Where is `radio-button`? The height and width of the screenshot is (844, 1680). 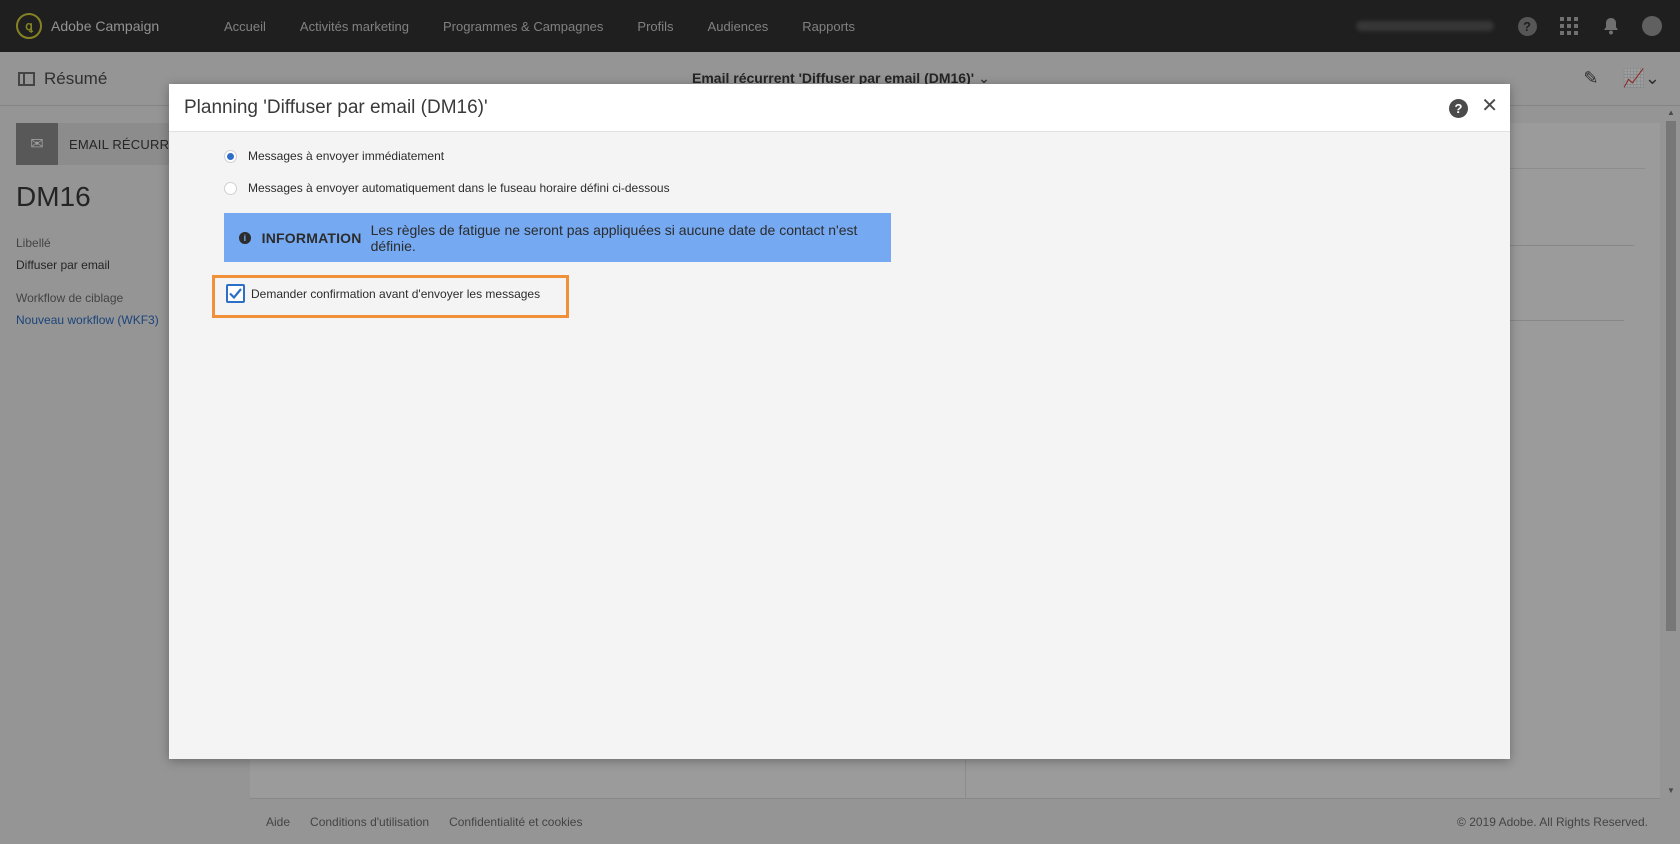 radio-button is located at coordinates (230, 188).